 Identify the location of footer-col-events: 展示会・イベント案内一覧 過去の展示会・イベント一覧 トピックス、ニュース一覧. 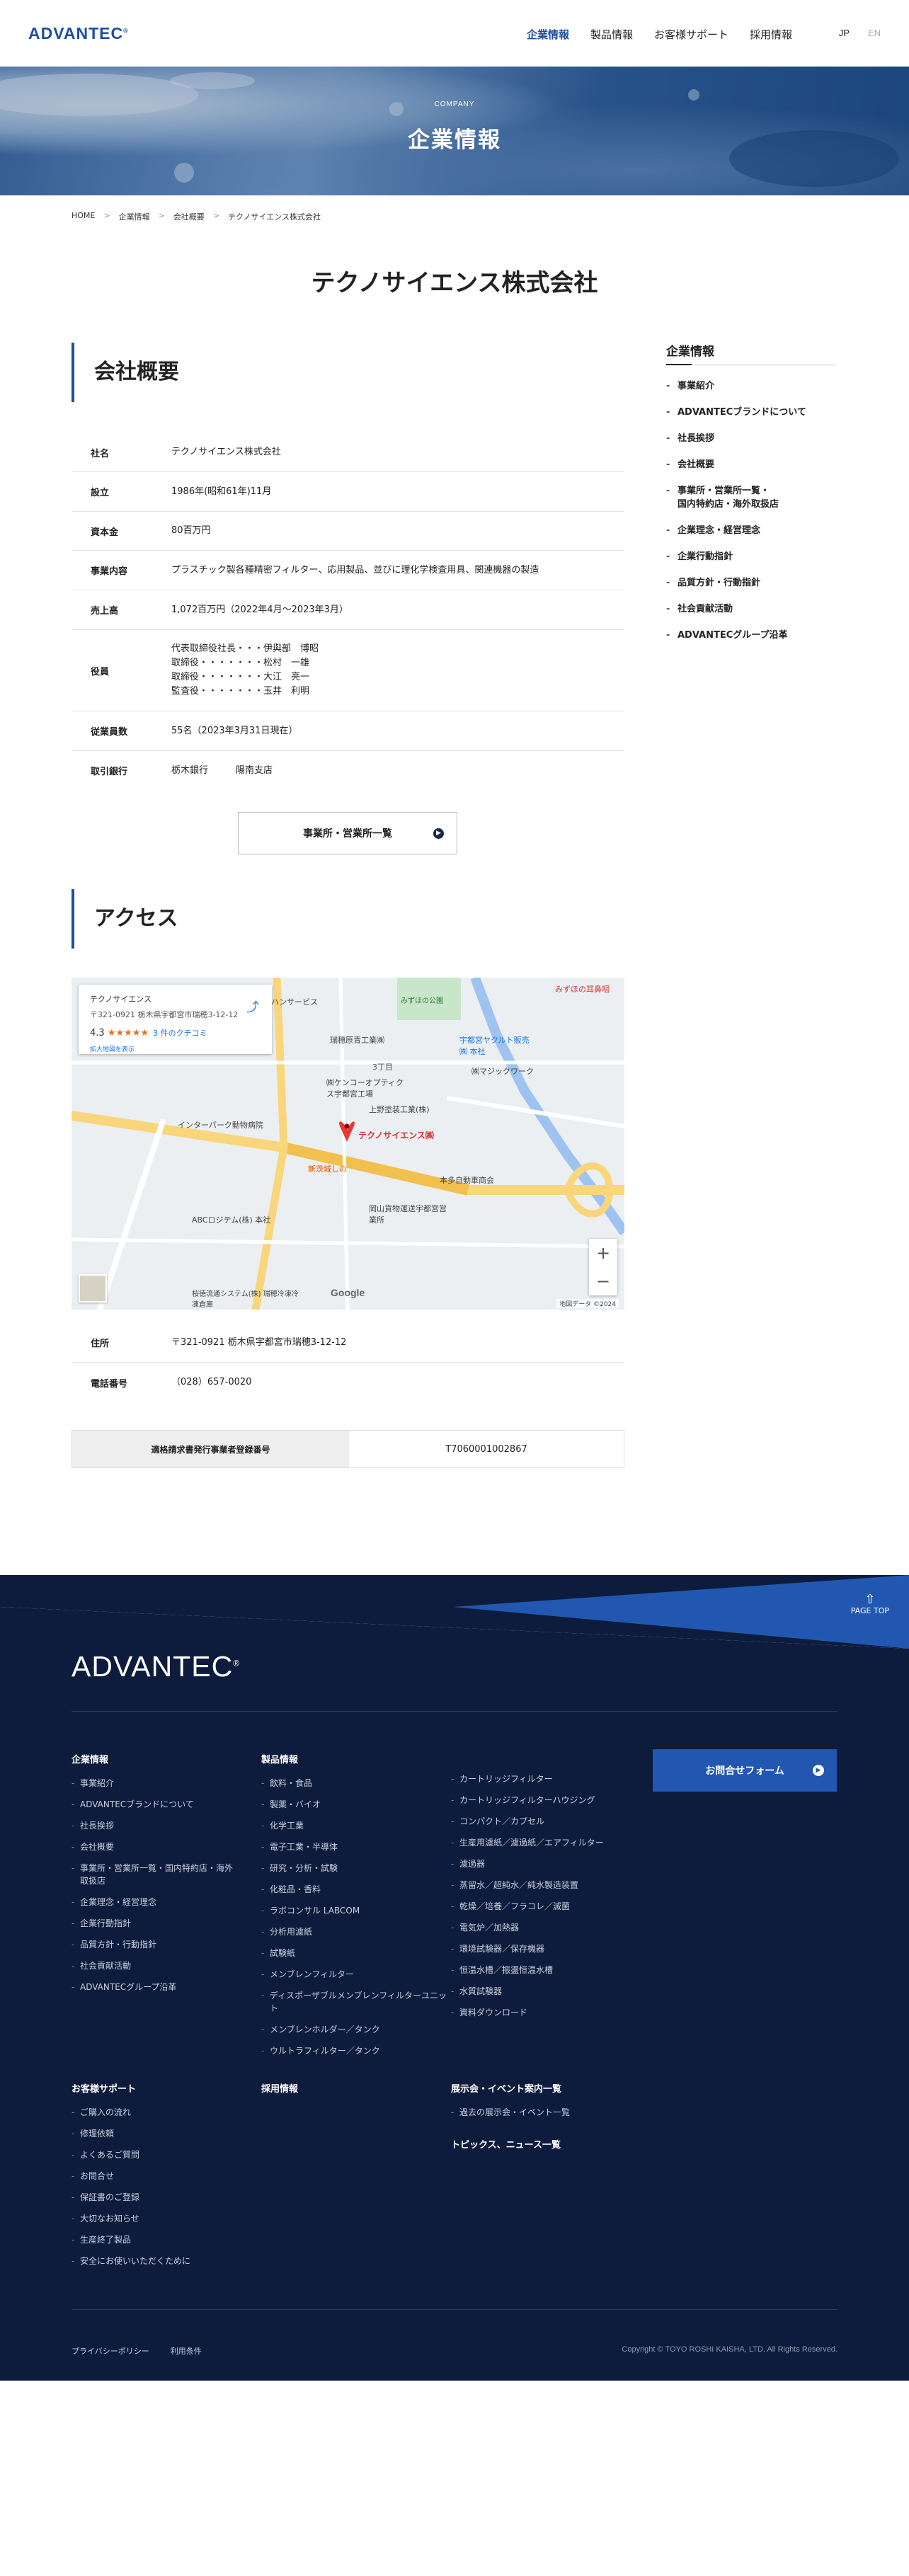
(546, 2116).